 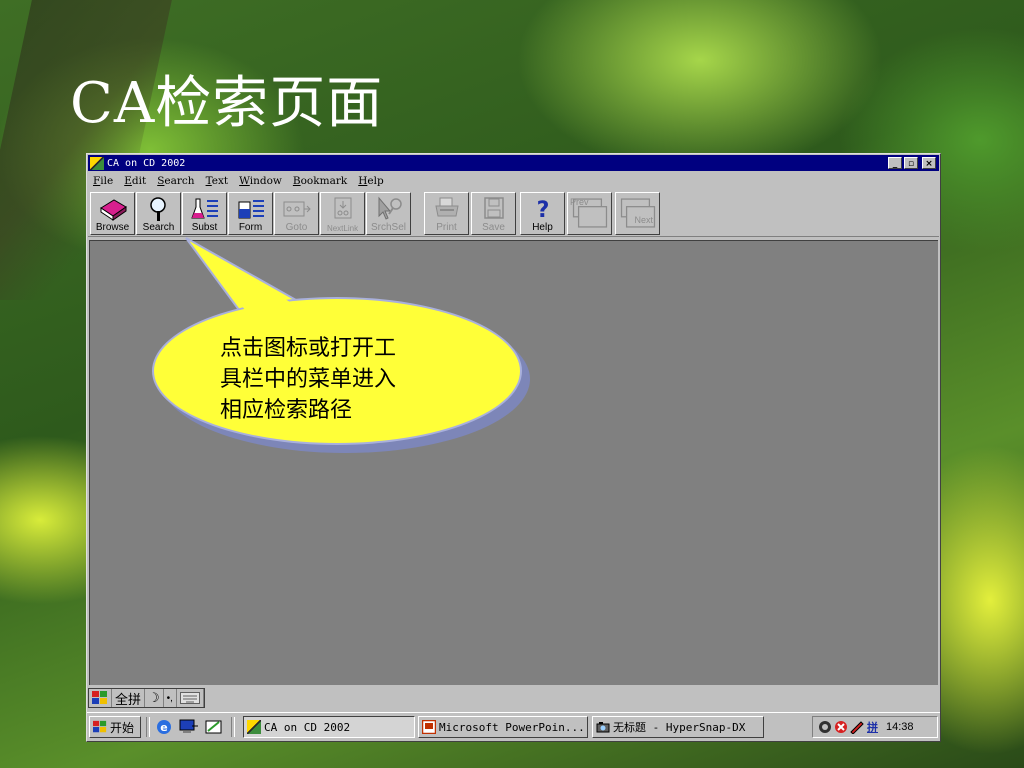 What do you see at coordinates (447, 207) in the screenshot?
I see `printer-icon` at bounding box center [447, 207].